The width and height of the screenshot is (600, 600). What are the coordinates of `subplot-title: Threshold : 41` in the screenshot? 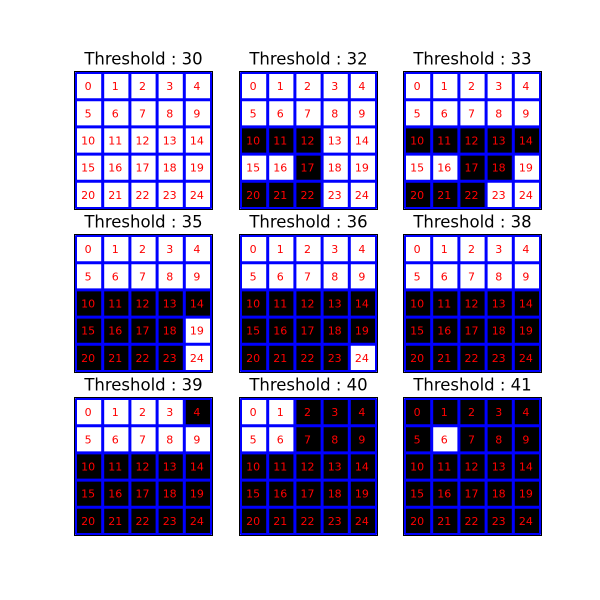 It's located at (471, 385).